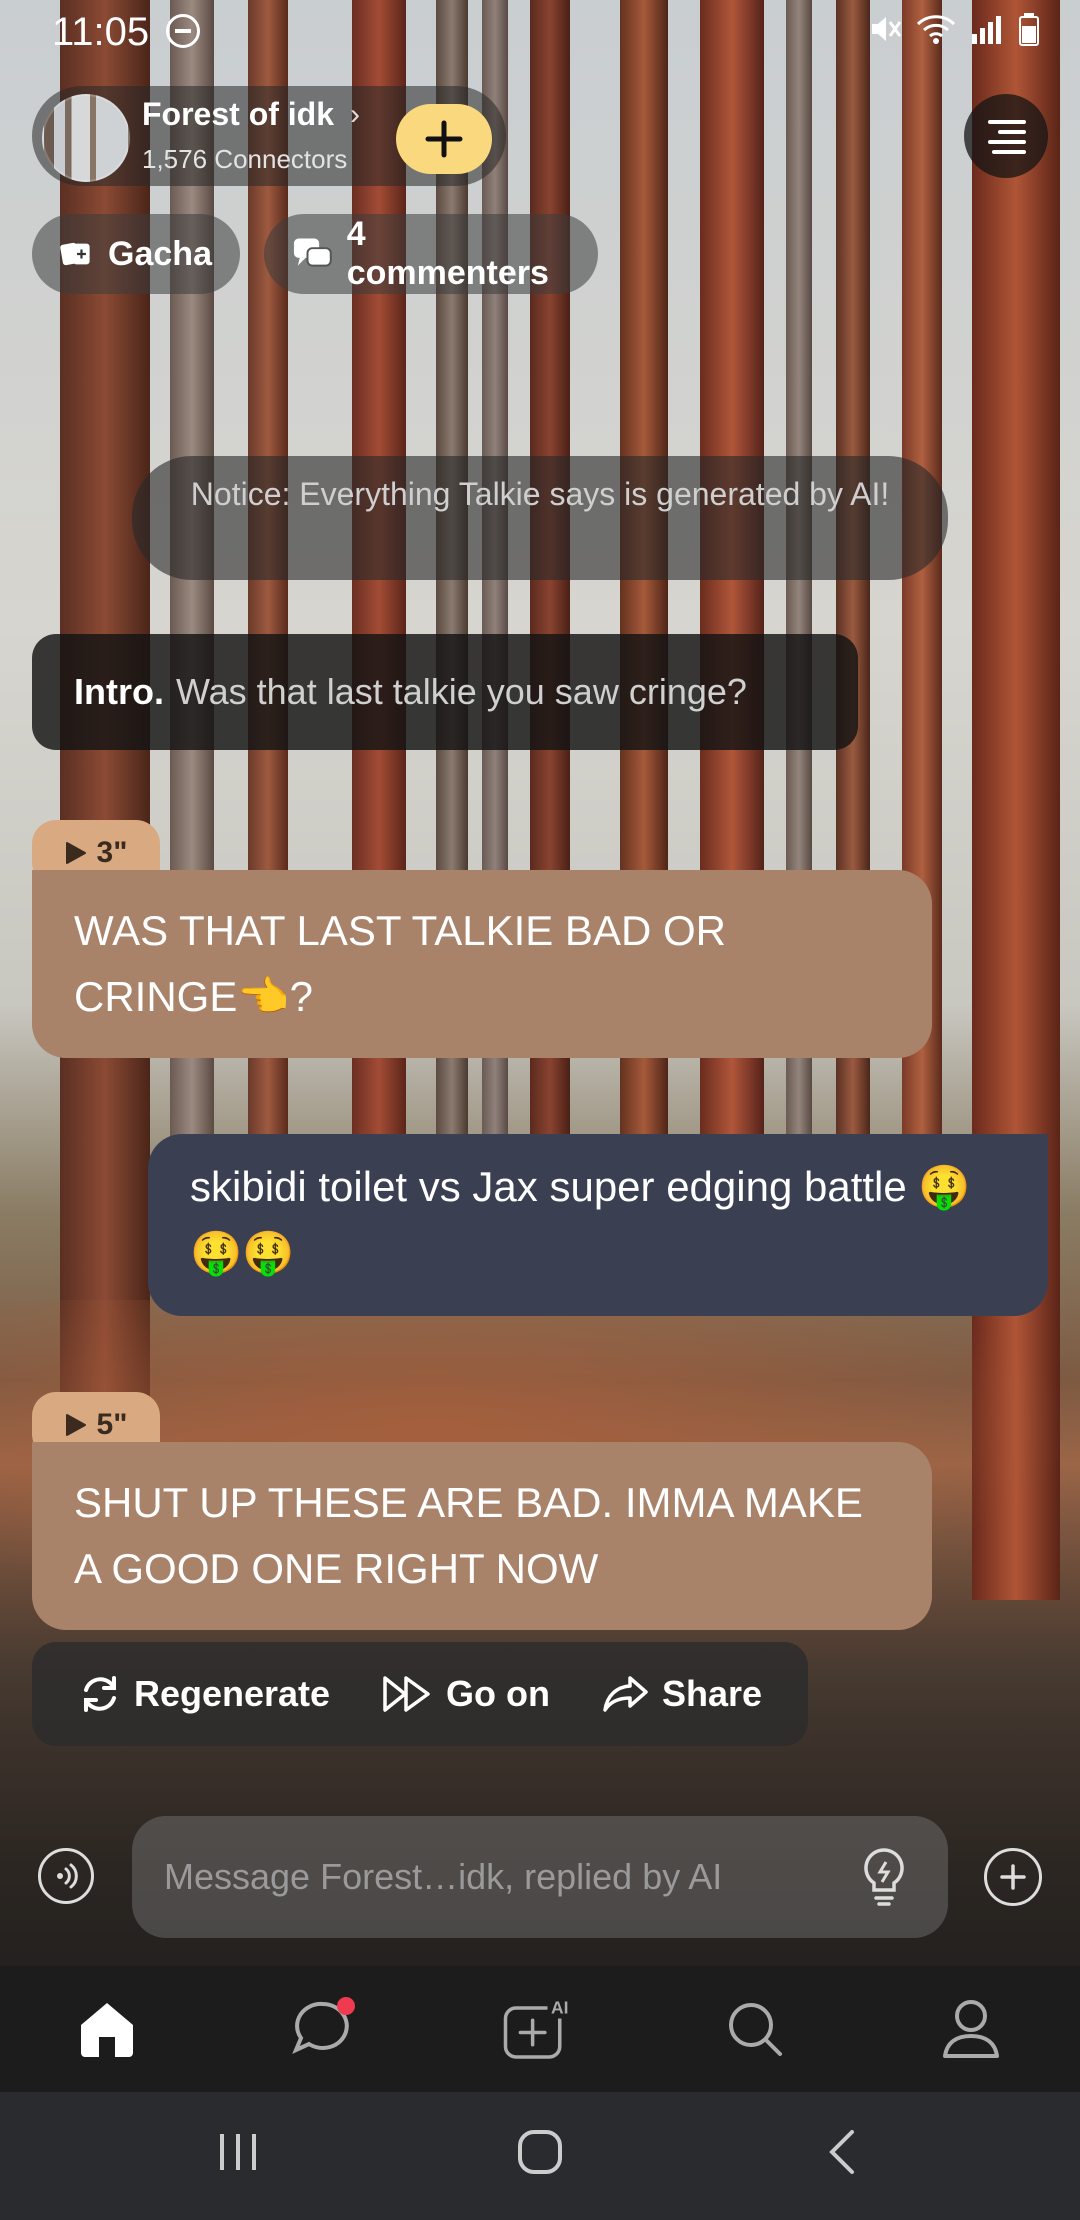 The image size is (1080, 2220). Describe the element at coordinates (447, 253) in the screenshot. I see `commenters-label: 4 commenters` at that location.